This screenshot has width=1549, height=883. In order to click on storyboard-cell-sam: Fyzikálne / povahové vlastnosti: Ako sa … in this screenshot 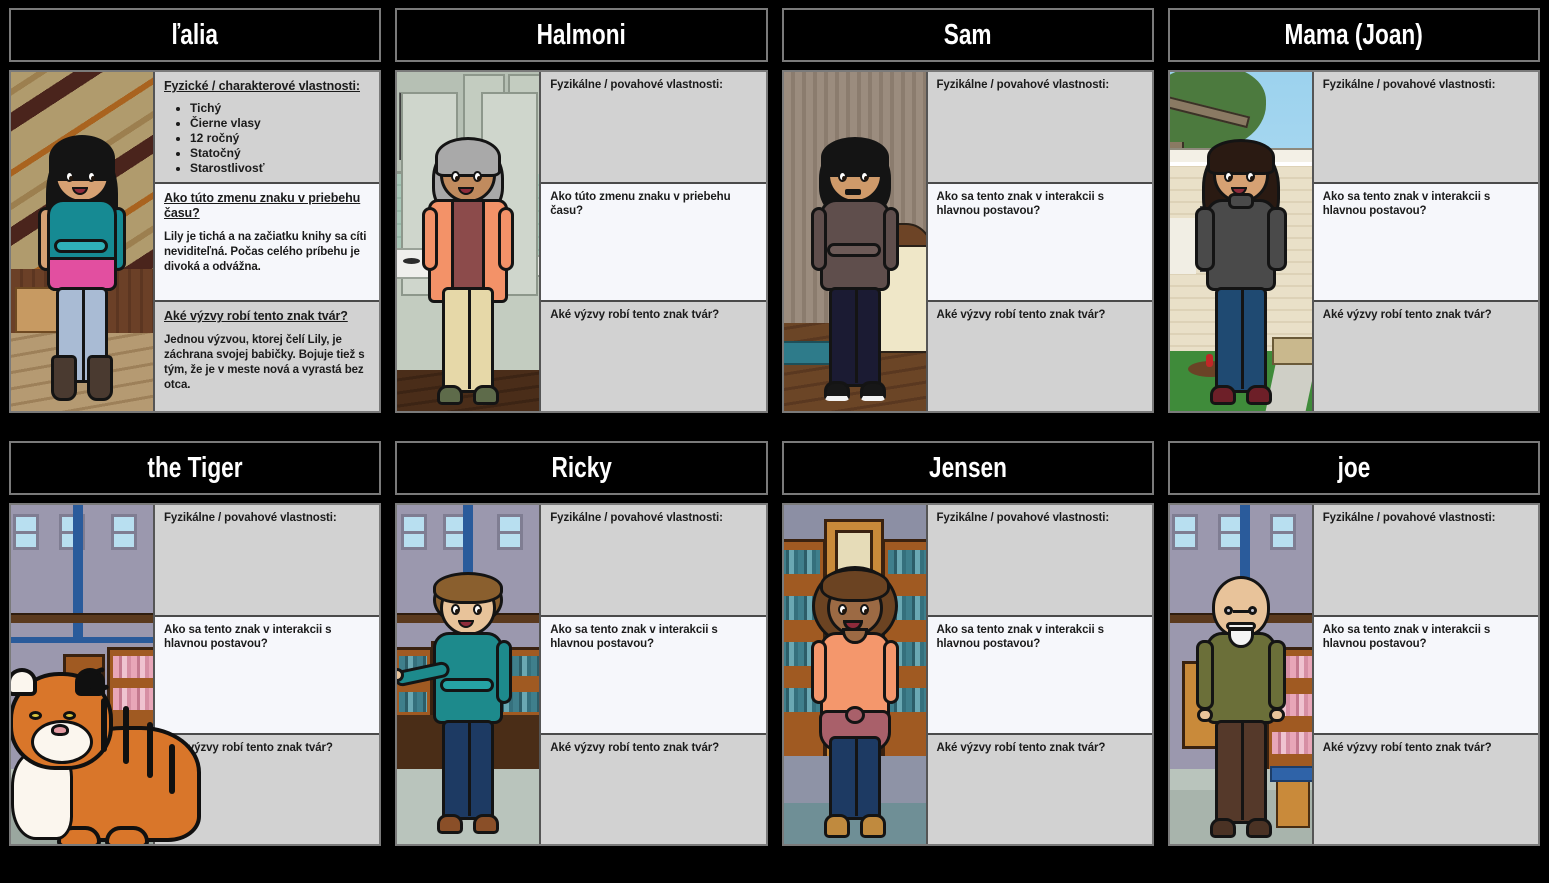, I will do `click(967, 241)`.